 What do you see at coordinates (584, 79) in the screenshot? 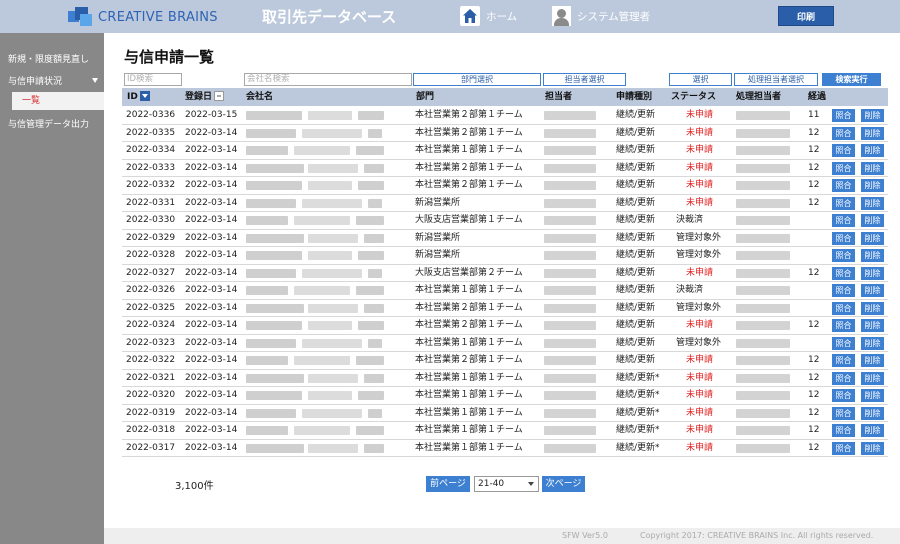
I see `owner-select-button: 担当者選択` at bounding box center [584, 79].